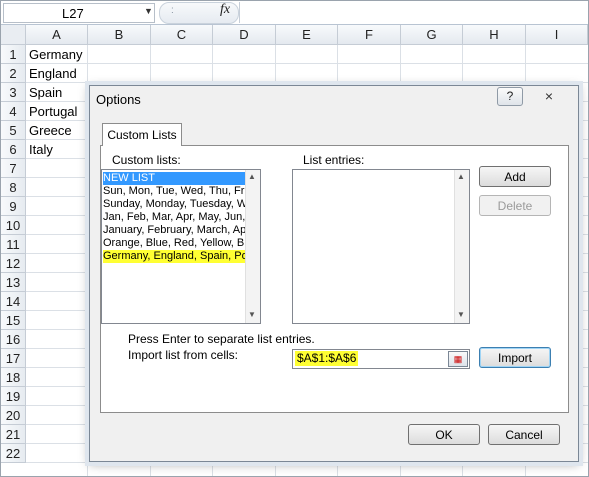 This screenshot has height=477, width=589. What do you see at coordinates (174, 256) in the screenshot?
I see `list-item-highlighted: Germany, England, Spain, Portugal` at bounding box center [174, 256].